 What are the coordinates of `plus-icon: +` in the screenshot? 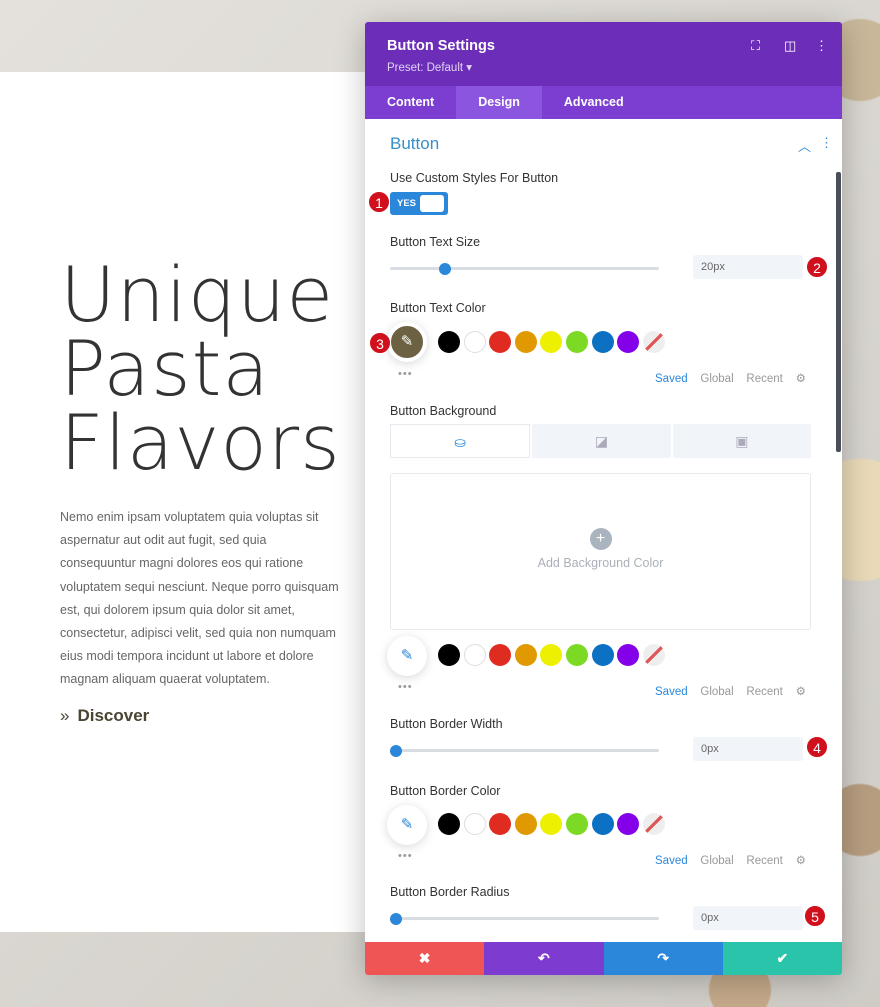 It's located at (600, 539).